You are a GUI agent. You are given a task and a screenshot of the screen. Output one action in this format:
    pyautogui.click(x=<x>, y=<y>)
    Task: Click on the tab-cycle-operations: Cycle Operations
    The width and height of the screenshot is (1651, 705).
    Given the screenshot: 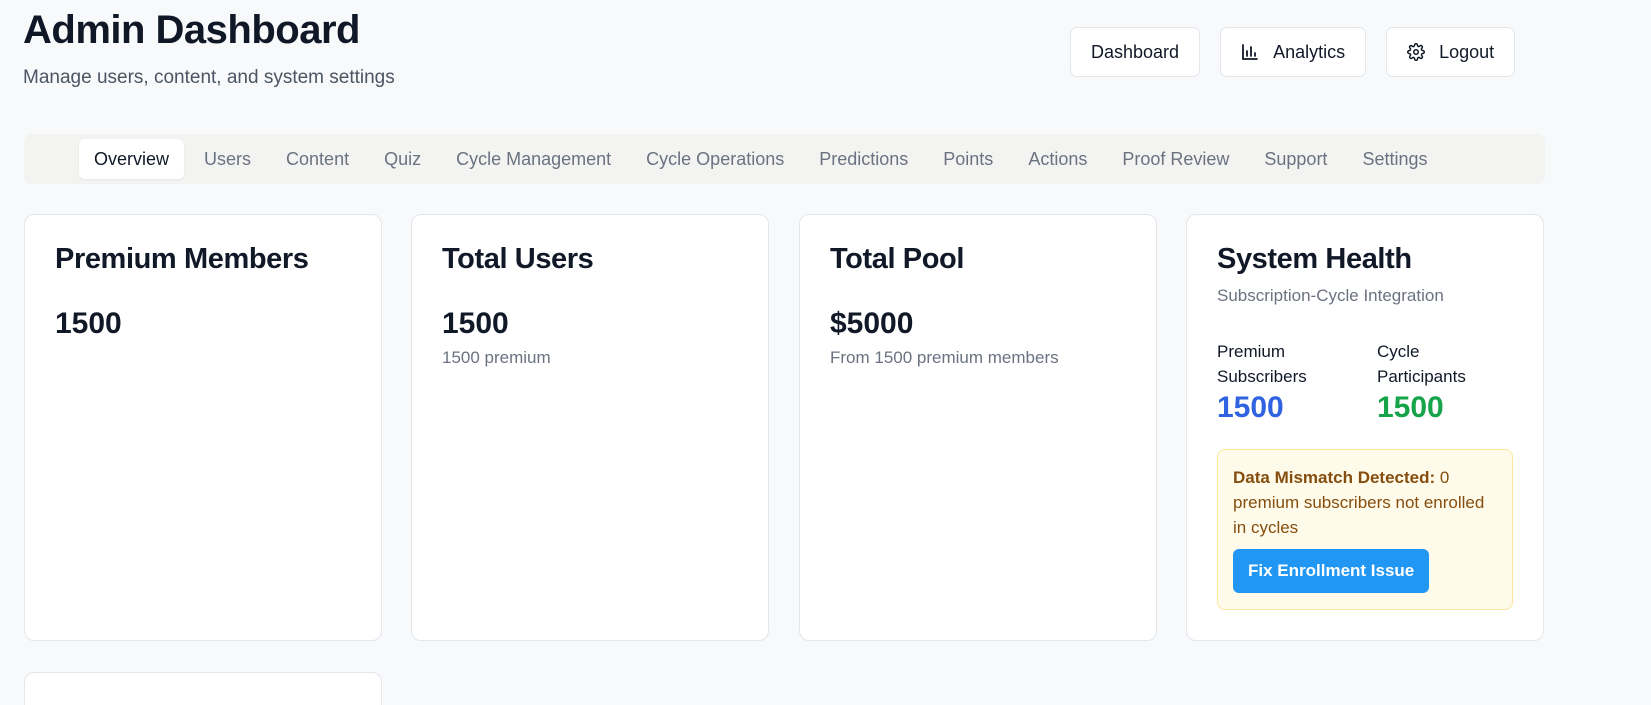 What is the action you would take?
    pyautogui.click(x=715, y=159)
    